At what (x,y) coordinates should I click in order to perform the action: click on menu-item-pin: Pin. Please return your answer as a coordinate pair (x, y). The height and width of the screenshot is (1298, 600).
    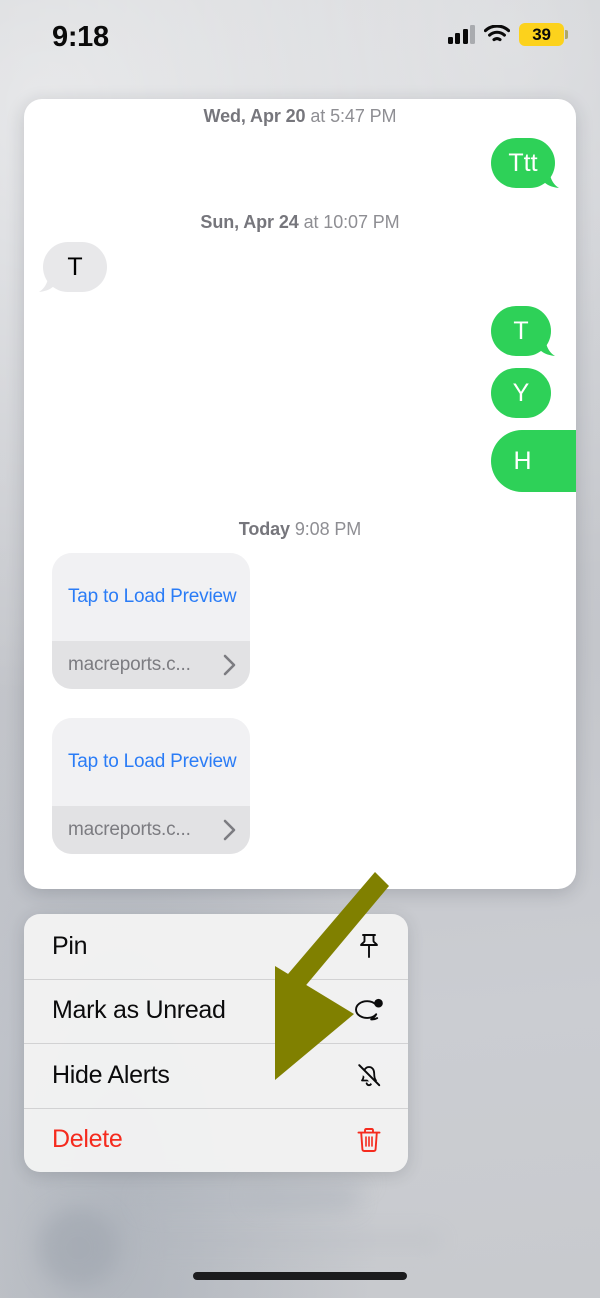
    Looking at the image, I should click on (216, 946).